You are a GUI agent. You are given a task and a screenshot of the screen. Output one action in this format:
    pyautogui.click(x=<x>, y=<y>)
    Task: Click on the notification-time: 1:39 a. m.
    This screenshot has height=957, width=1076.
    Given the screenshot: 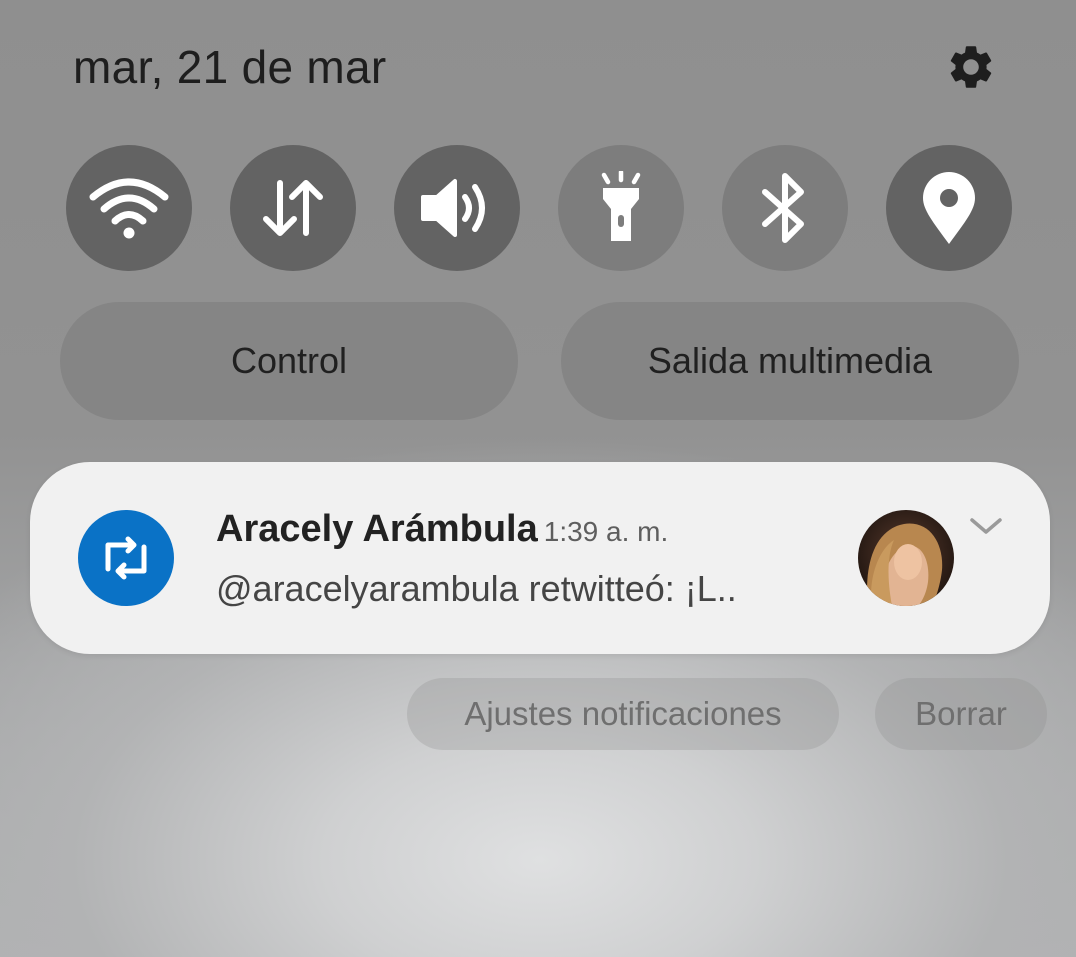 What is the action you would take?
    pyautogui.click(x=606, y=531)
    